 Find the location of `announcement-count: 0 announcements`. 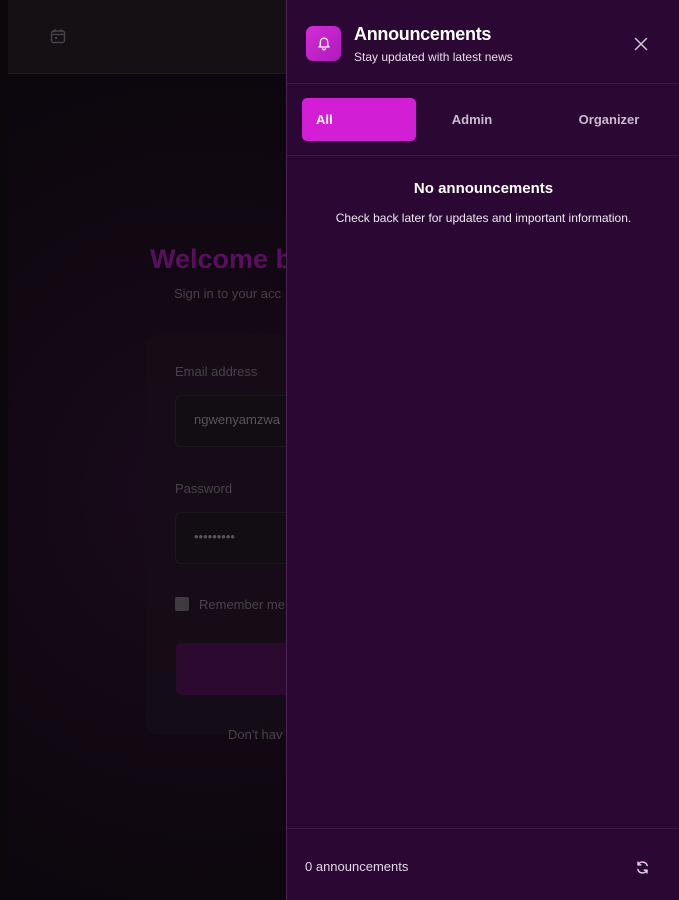

announcement-count: 0 announcements is located at coordinates (357, 866).